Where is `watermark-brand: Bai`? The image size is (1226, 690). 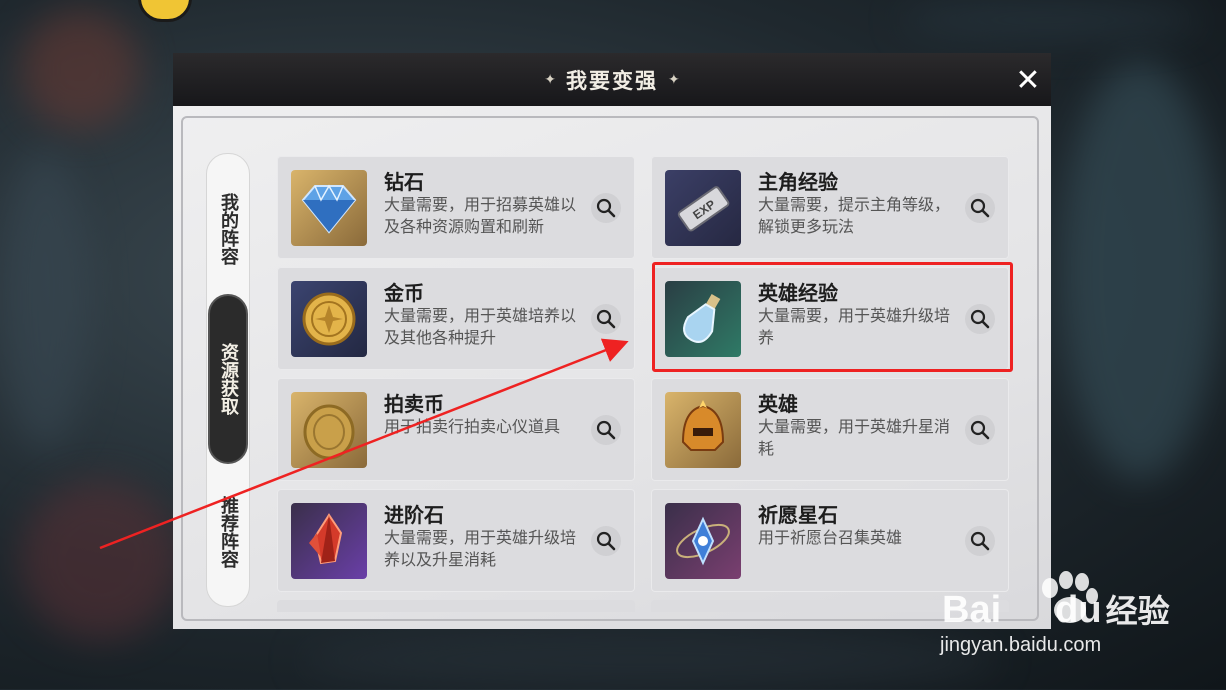
watermark-brand: Bai is located at coordinates (972, 610).